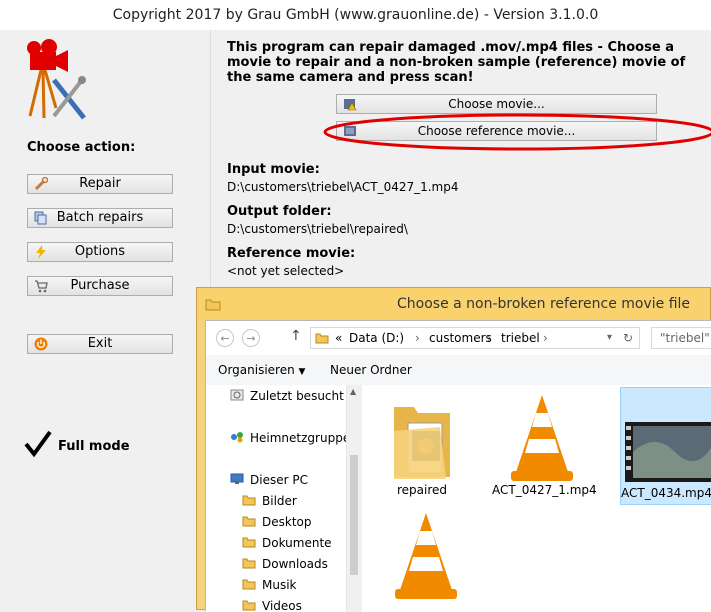 The height and width of the screenshot is (612, 711). Describe the element at coordinates (251, 338) in the screenshot. I see `forward-button: →` at that location.